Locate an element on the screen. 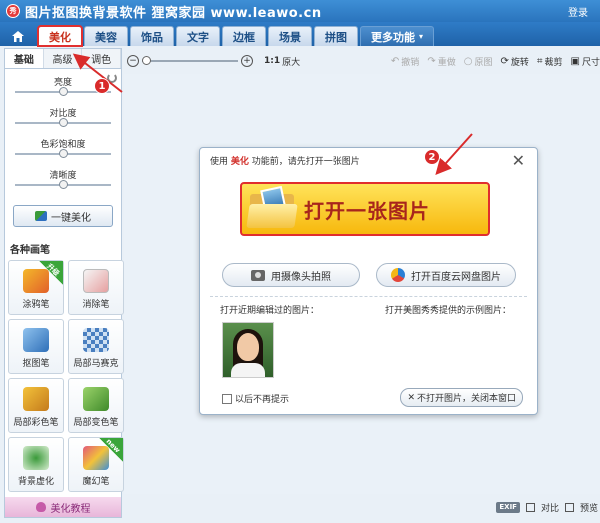 Image resolution: width=600 pixels, height=523 pixels. brush-doodle: 升级 涂鸦笔 is located at coordinates (36, 287).